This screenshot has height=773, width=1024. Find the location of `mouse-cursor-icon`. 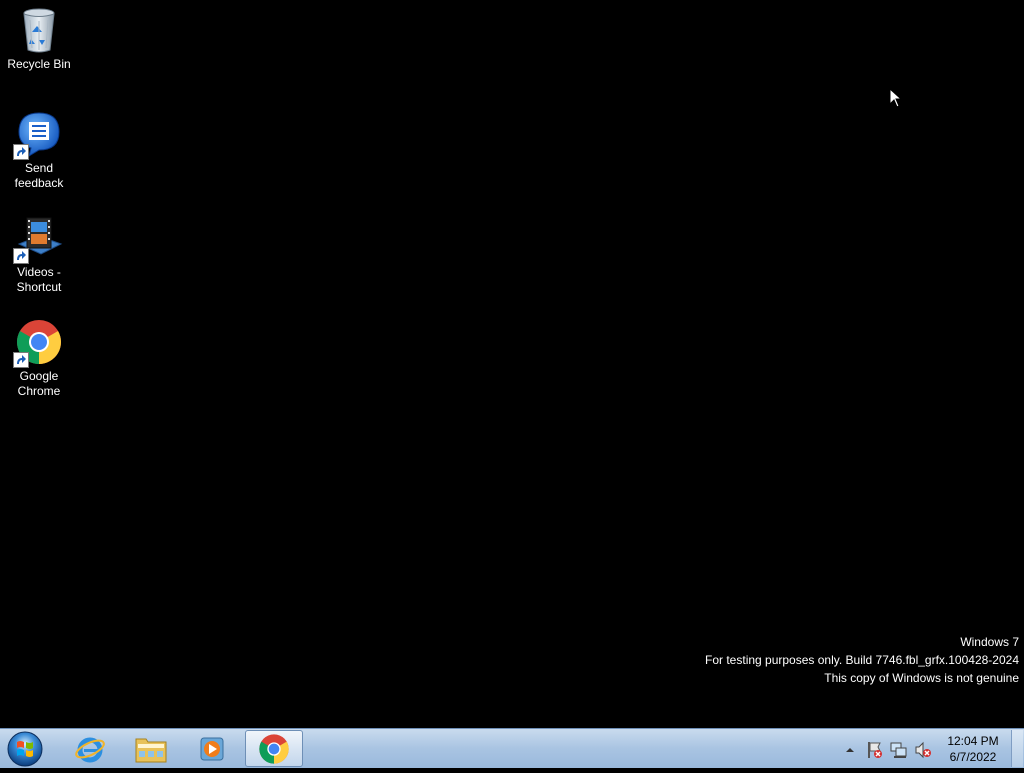

mouse-cursor-icon is located at coordinates (896, 100).